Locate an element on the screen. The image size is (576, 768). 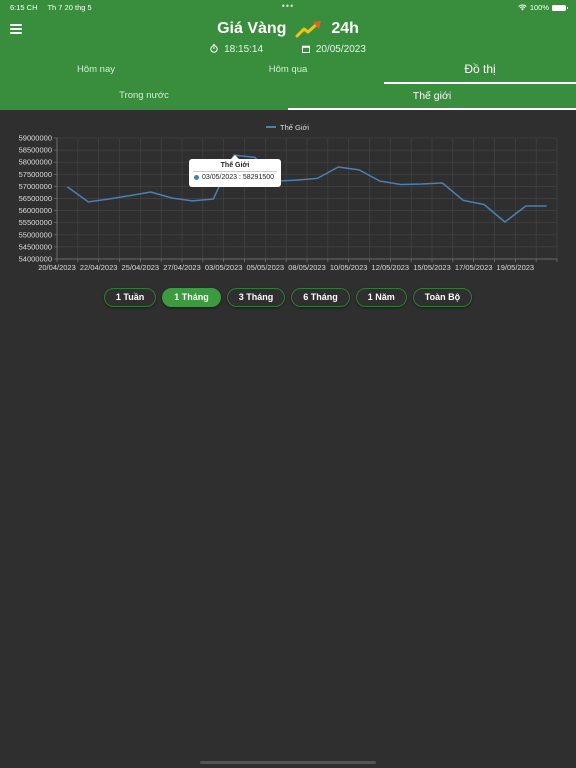
tab-hom-nay: Hôm nay is located at coordinates (96, 72).